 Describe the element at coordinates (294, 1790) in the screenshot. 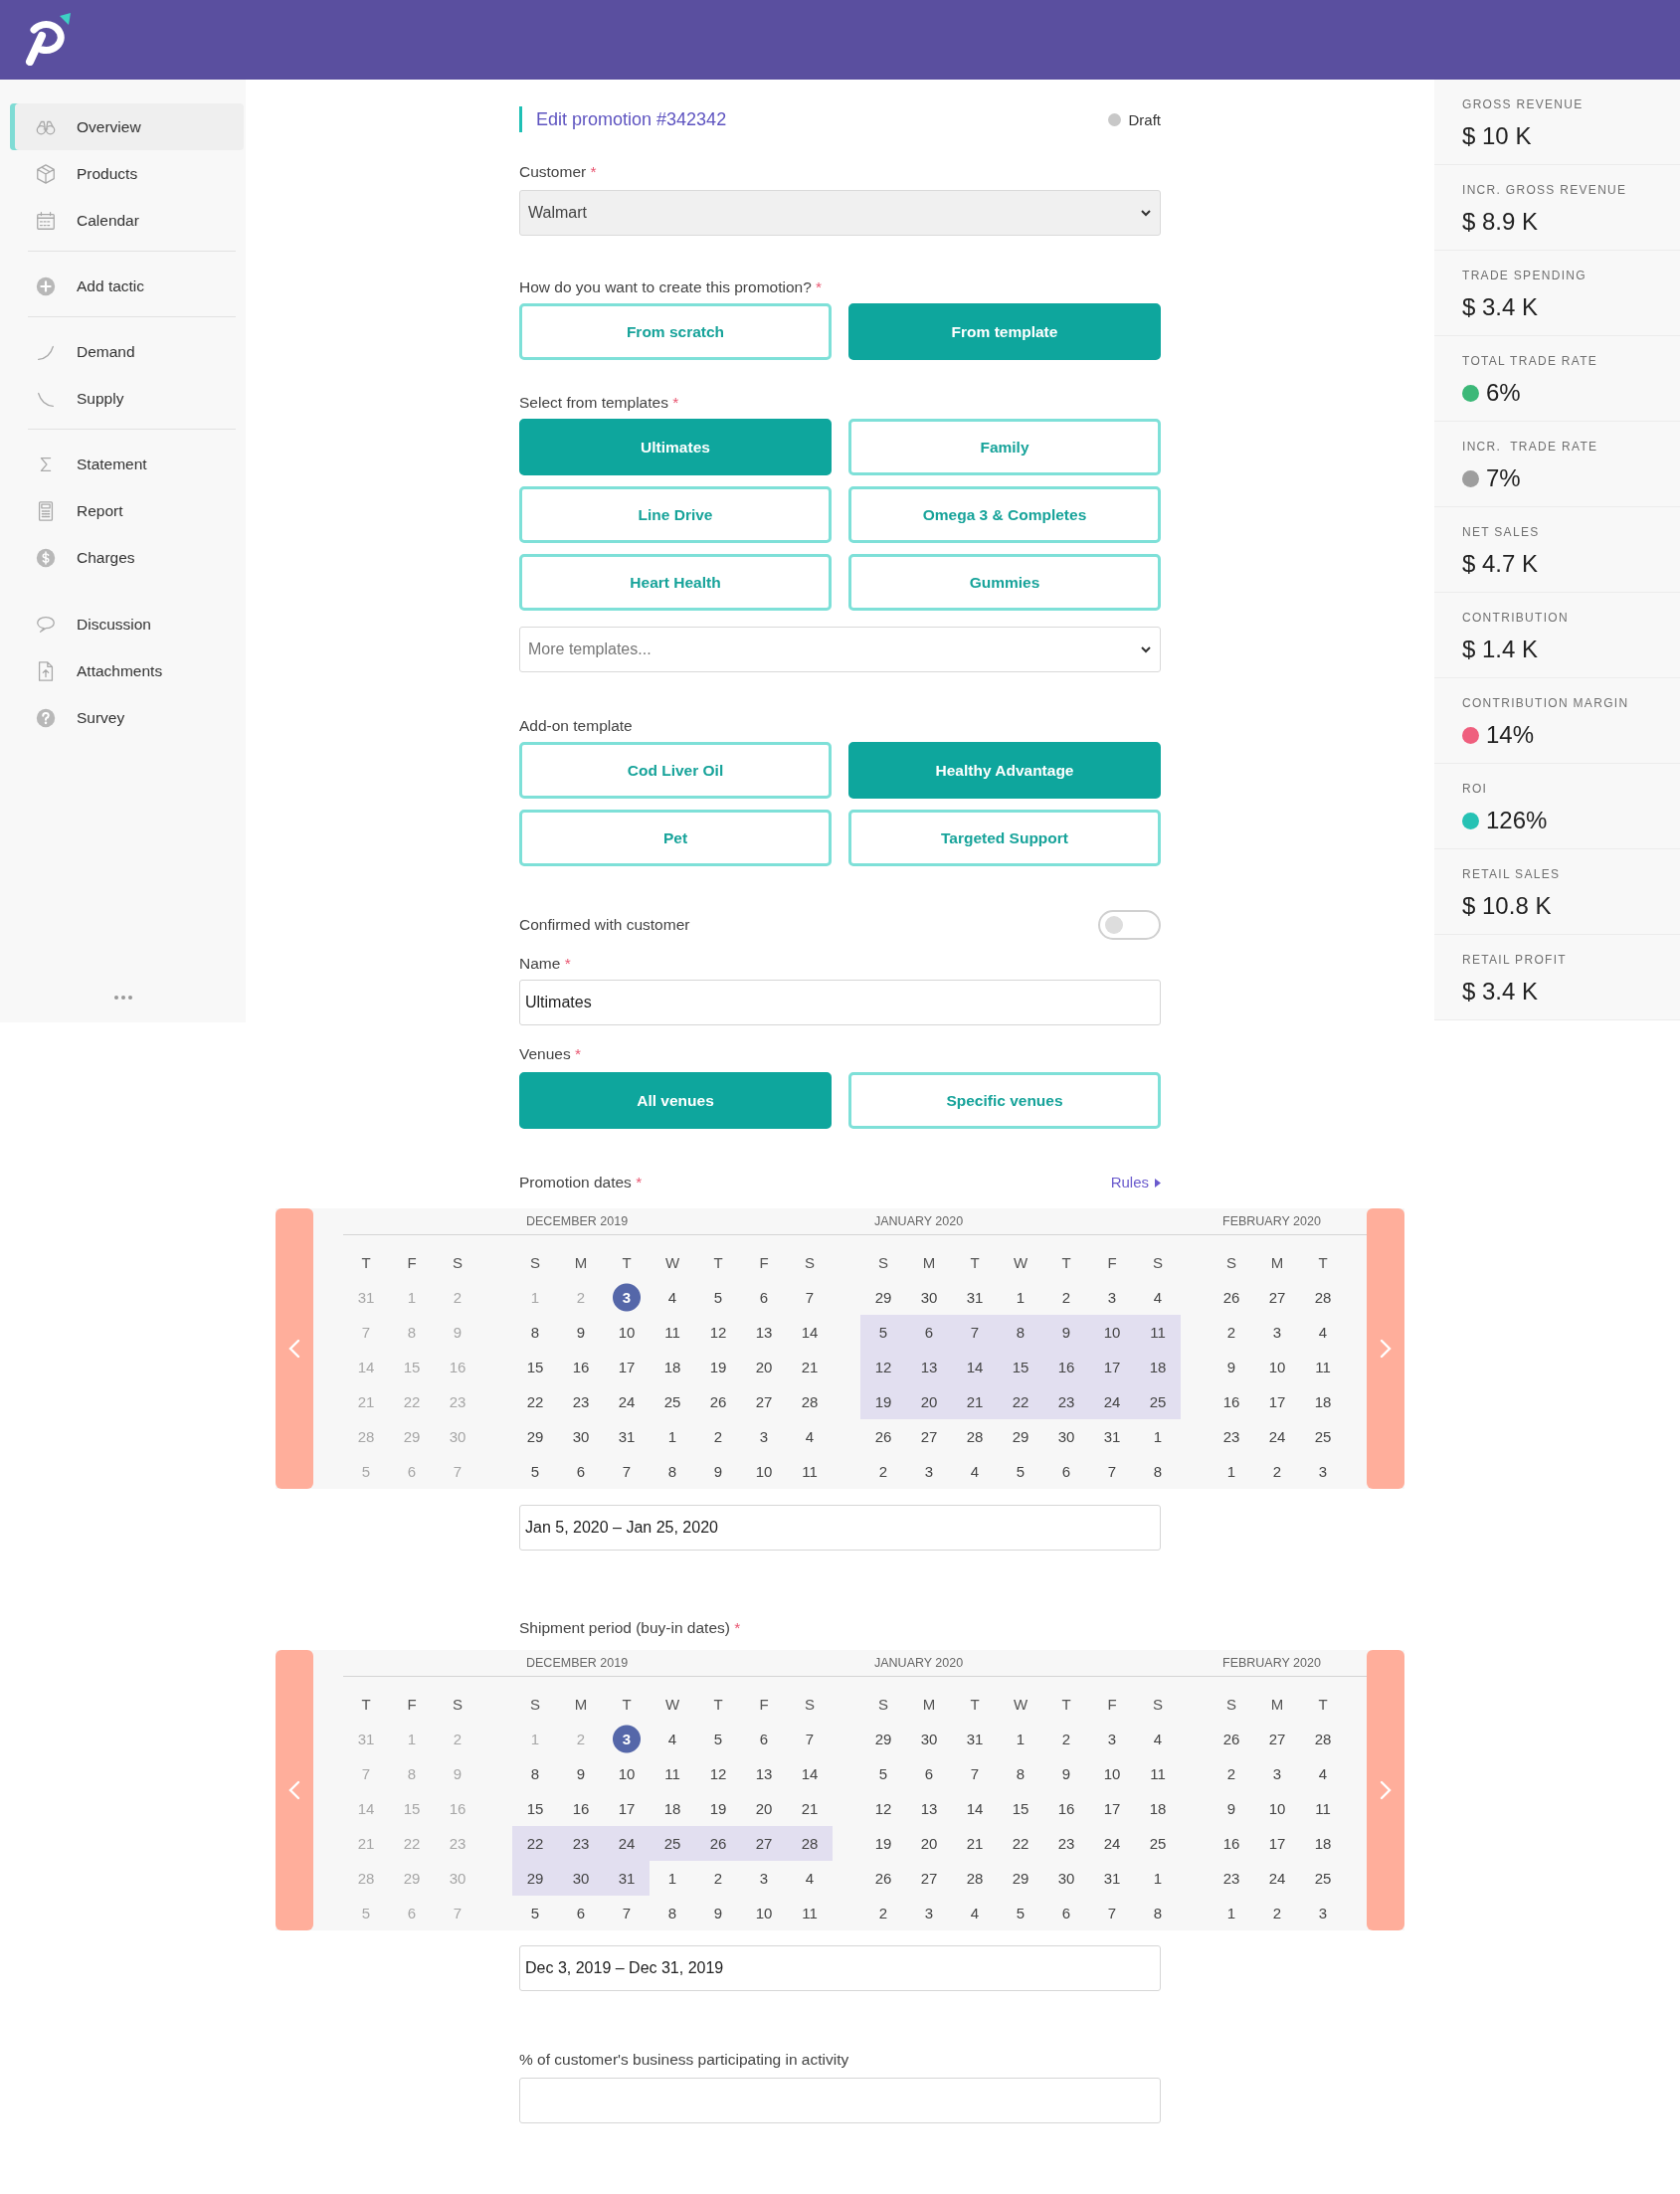

I see `previous-month-button` at that location.